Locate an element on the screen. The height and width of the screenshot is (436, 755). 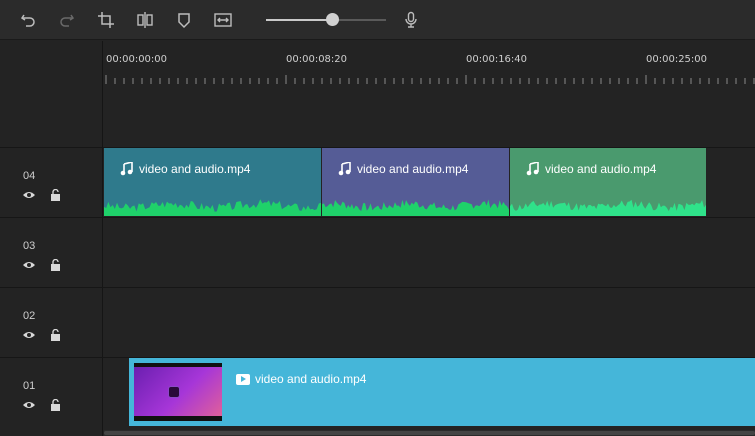
fit-width-icon is located at coordinates (223, 20).